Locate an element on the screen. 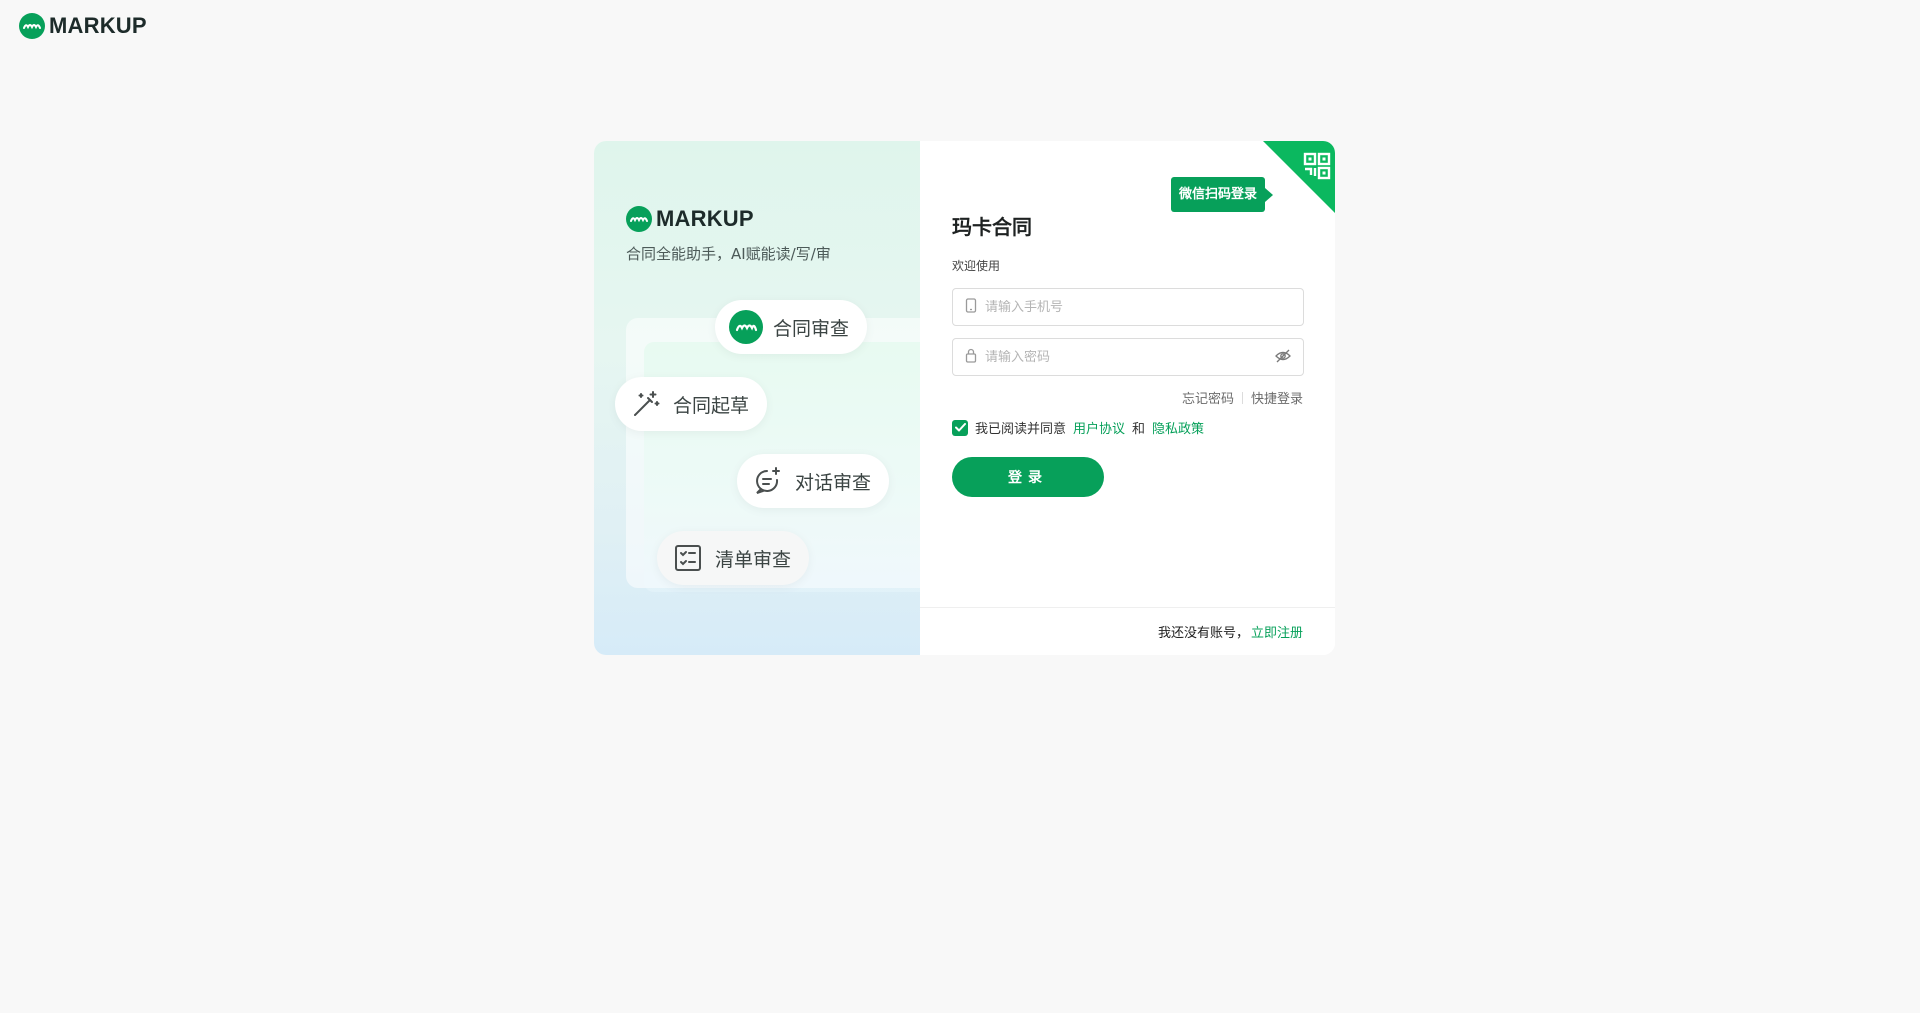 The width and height of the screenshot is (1920, 1013). top-logo: MARKUP is located at coordinates (83, 26).